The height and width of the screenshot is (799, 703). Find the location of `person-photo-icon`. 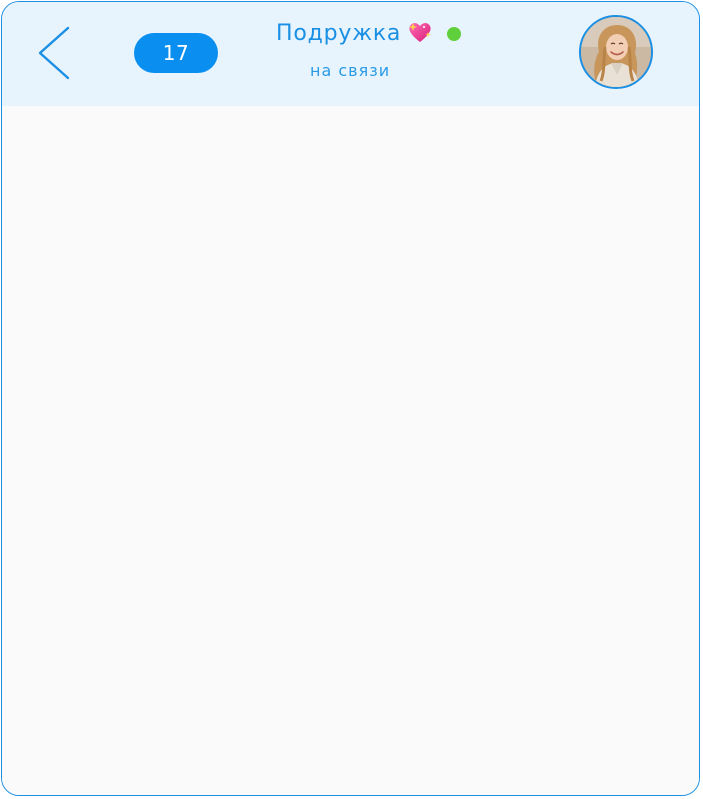

person-photo-icon is located at coordinates (616, 52).